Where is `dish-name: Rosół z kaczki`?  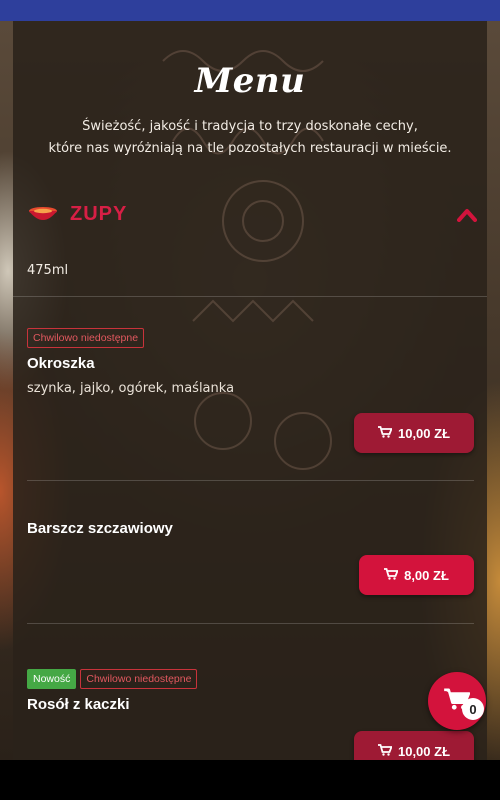
dish-name: Rosół z kaczki is located at coordinates (78, 704).